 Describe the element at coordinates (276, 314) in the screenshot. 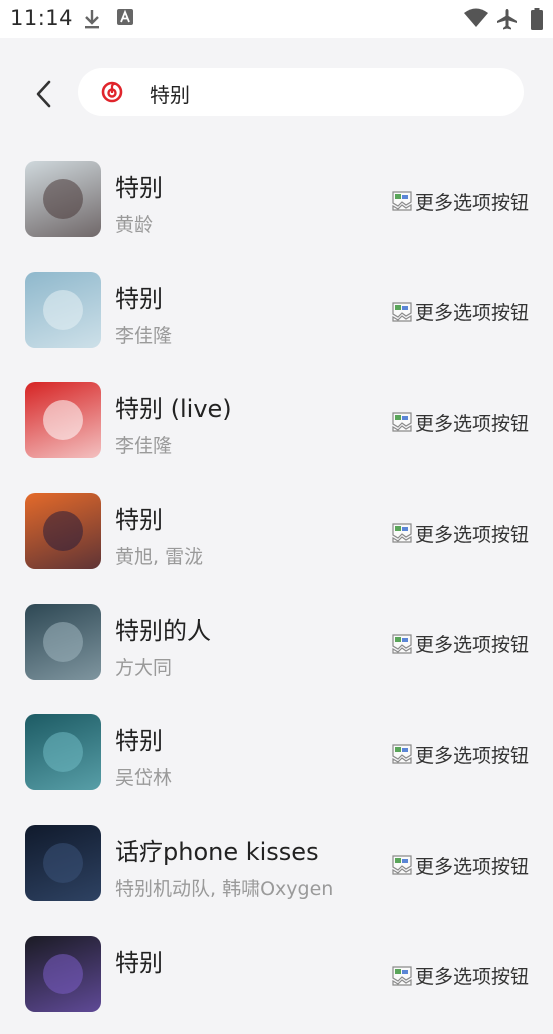

I see `song-row: 特别李佳隆 更多选项按钮` at that location.